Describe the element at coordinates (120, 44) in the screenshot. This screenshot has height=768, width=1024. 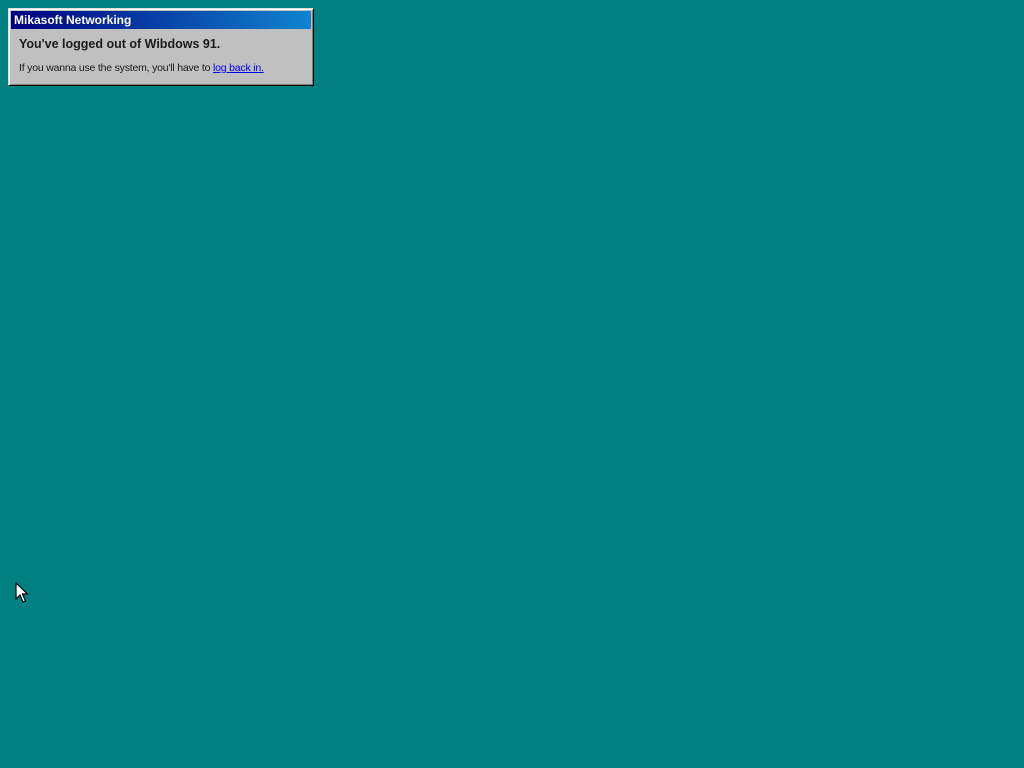
I see `logout-heading: You've logged out of Wibdows 91.` at that location.